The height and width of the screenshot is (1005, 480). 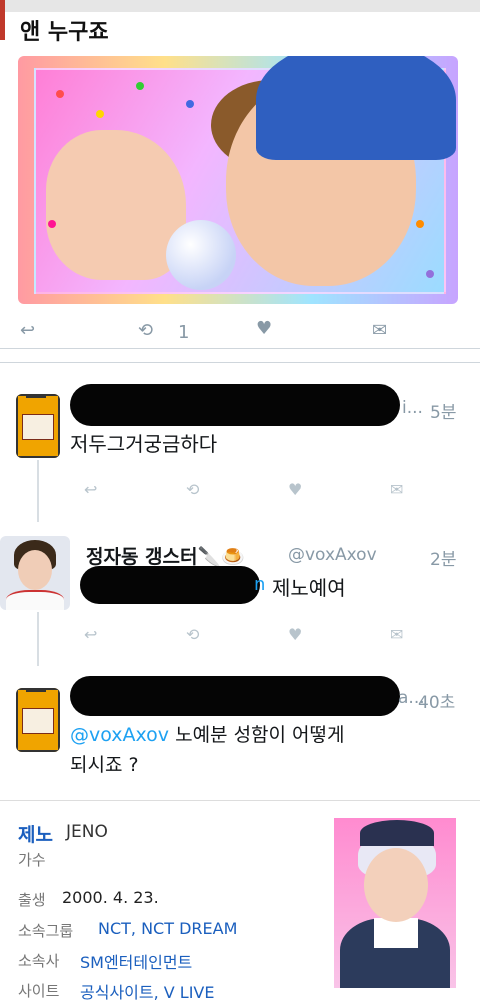 I want to click on reply-time: 40초, so click(x=437, y=703).